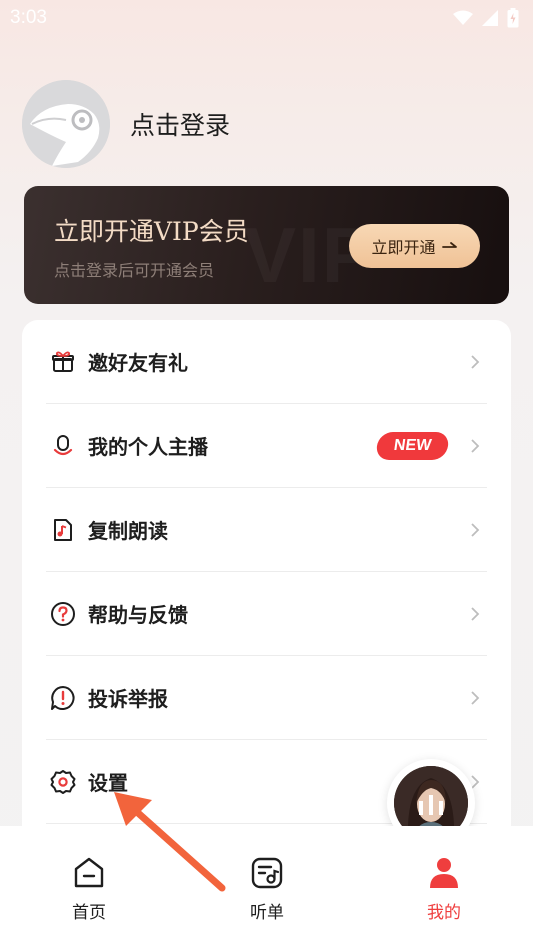  Describe the element at coordinates (266, 18) in the screenshot. I see `status-bar: 3:03` at that location.